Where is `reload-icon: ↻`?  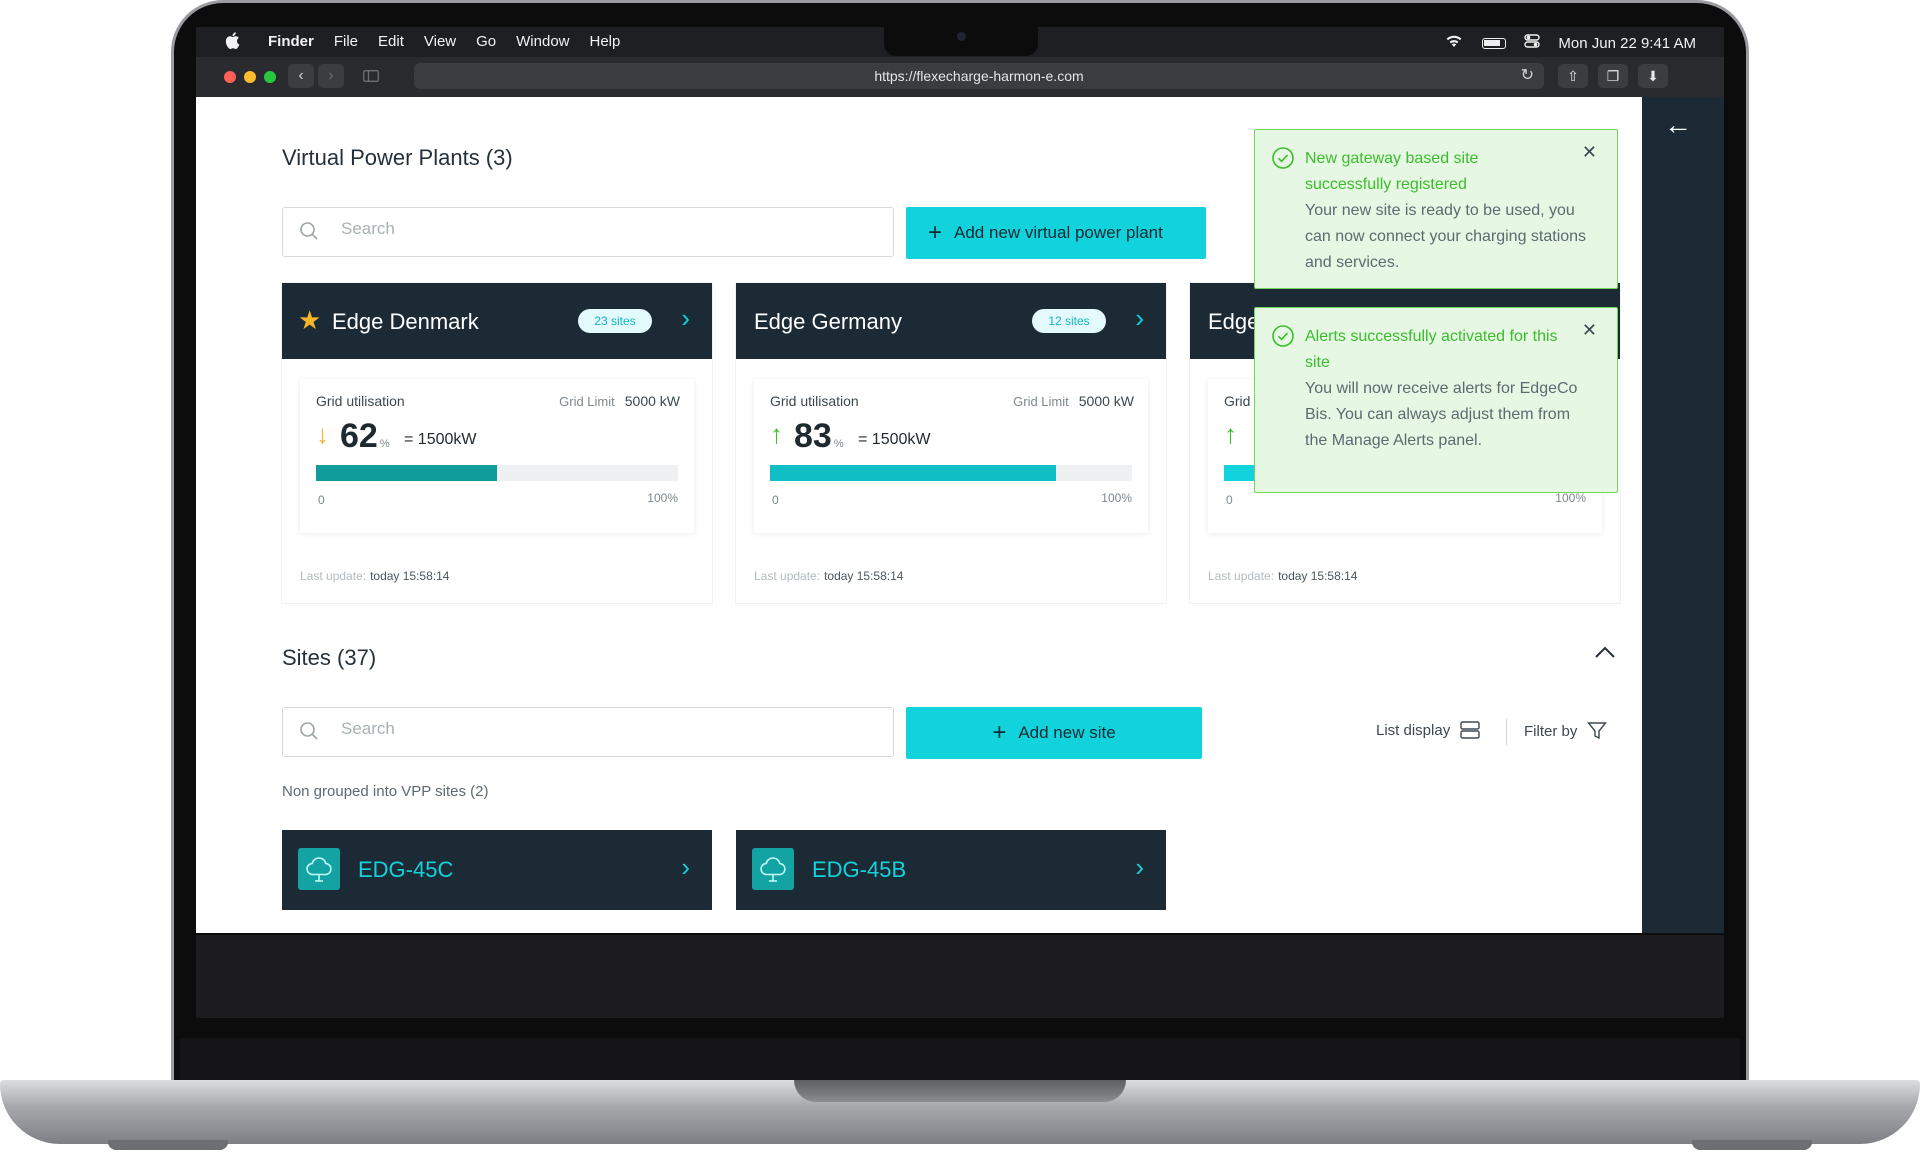 reload-icon: ↻ is located at coordinates (1527, 76).